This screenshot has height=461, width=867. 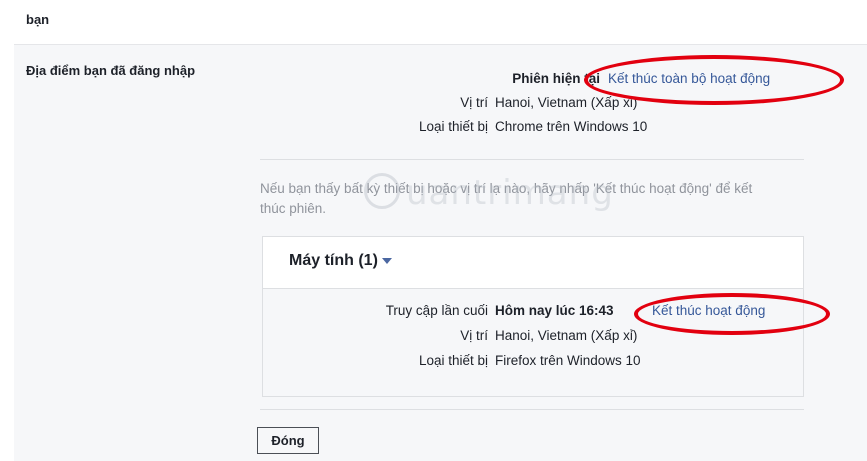 I want to click on current-session-label: Phiên hiện tại, so click(x=556, y=78).